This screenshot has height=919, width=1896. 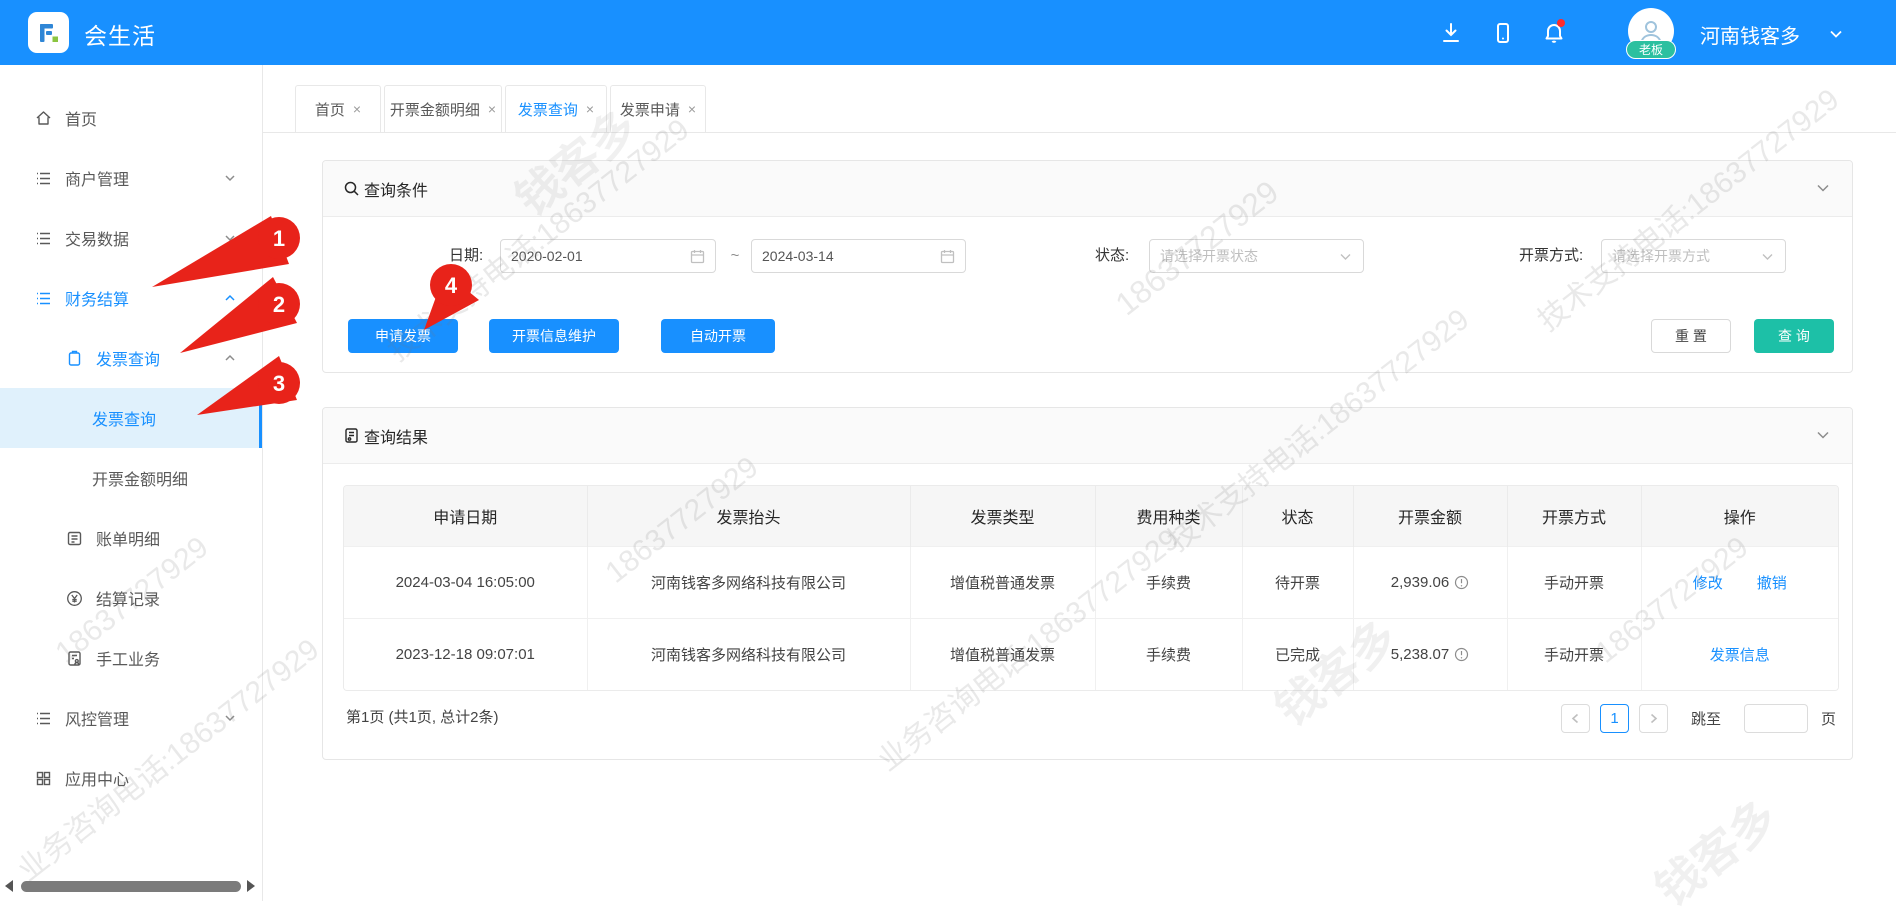 I want to click on company-name: 河南钱客多, so click(x=1750, y=34).